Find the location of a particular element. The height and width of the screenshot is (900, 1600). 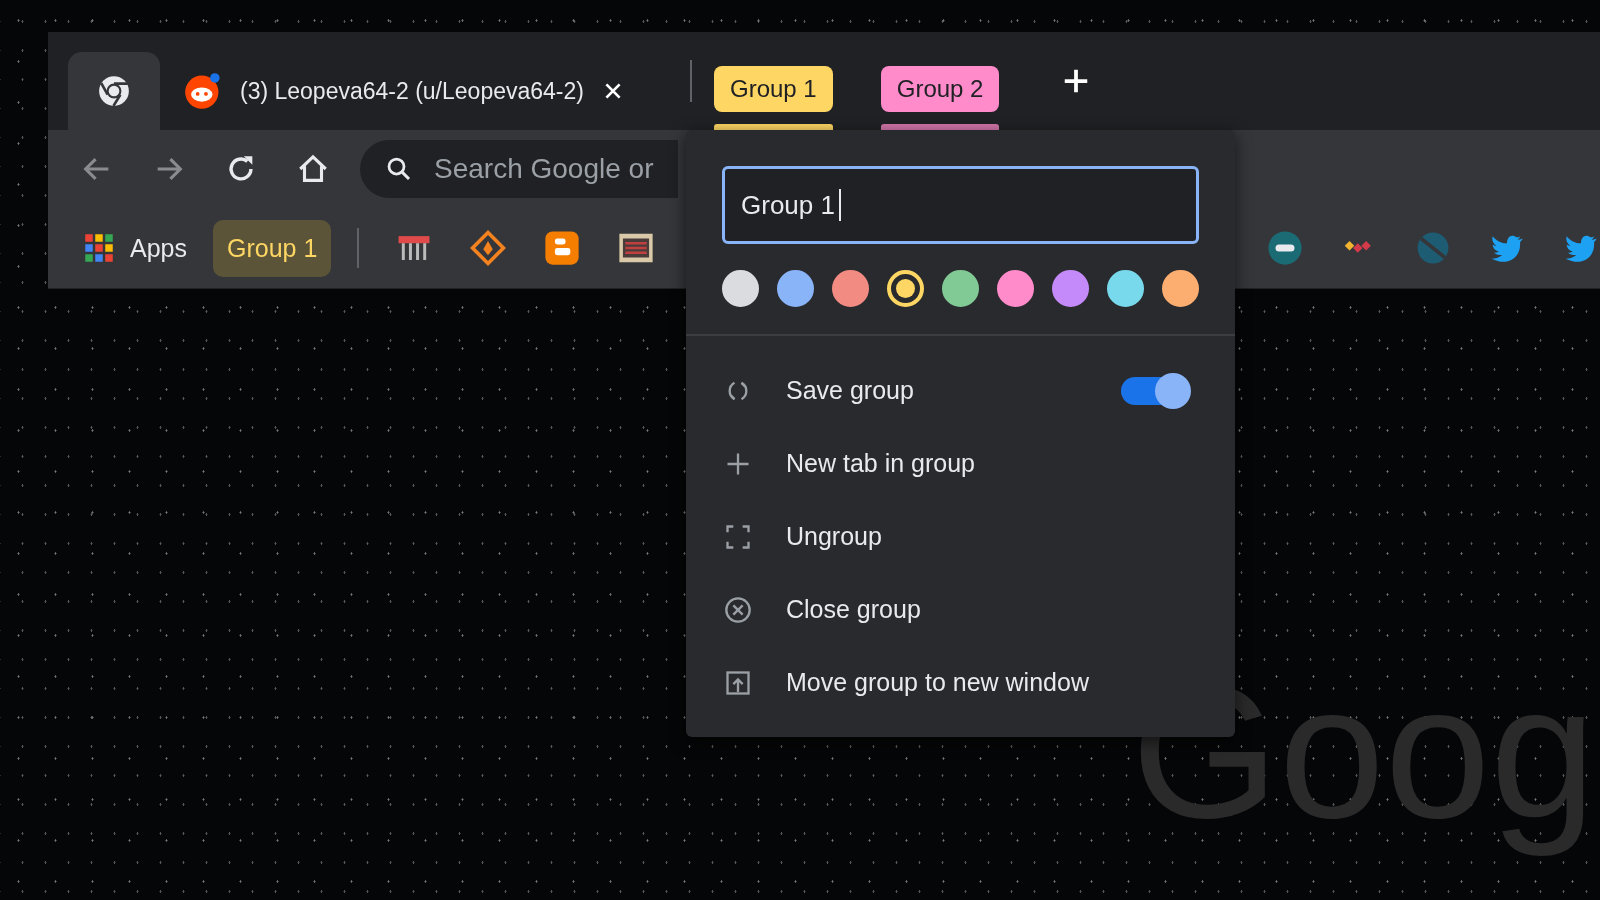

address-bar: Search Google or is located at coordinates (519, 169).